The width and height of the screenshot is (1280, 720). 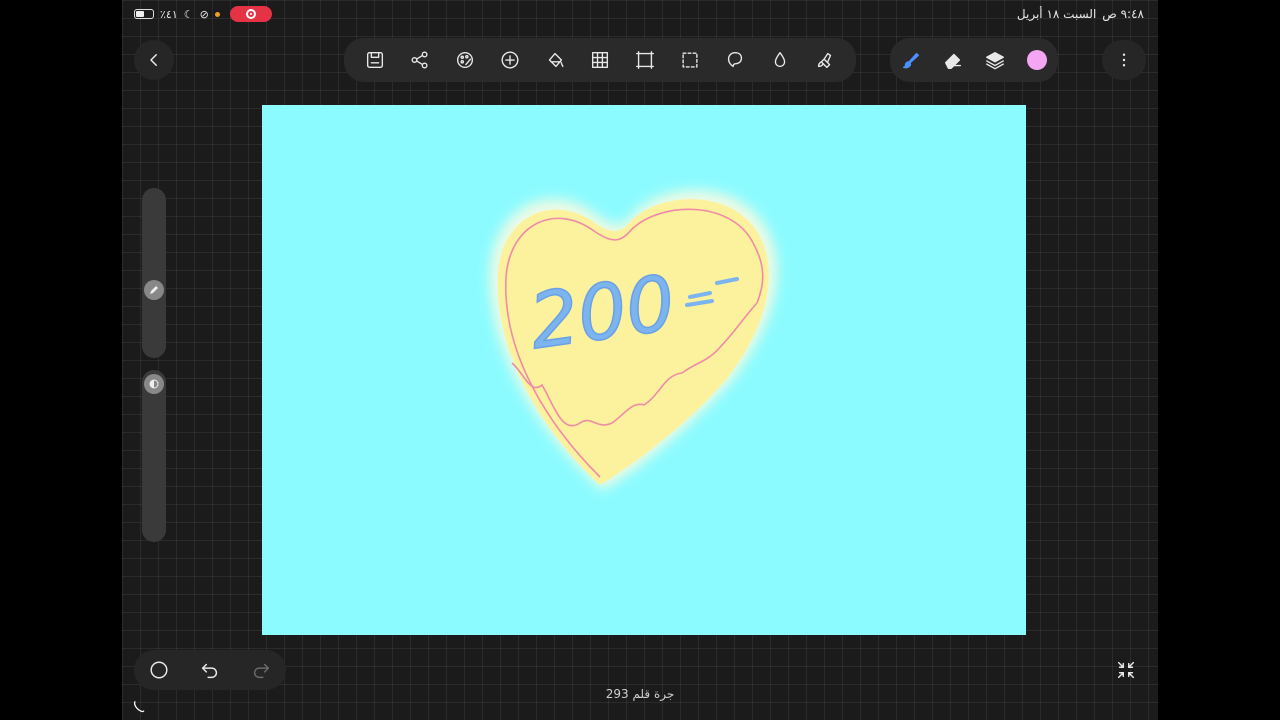 I want to click on drop-icon, so click(x=780, y=59).